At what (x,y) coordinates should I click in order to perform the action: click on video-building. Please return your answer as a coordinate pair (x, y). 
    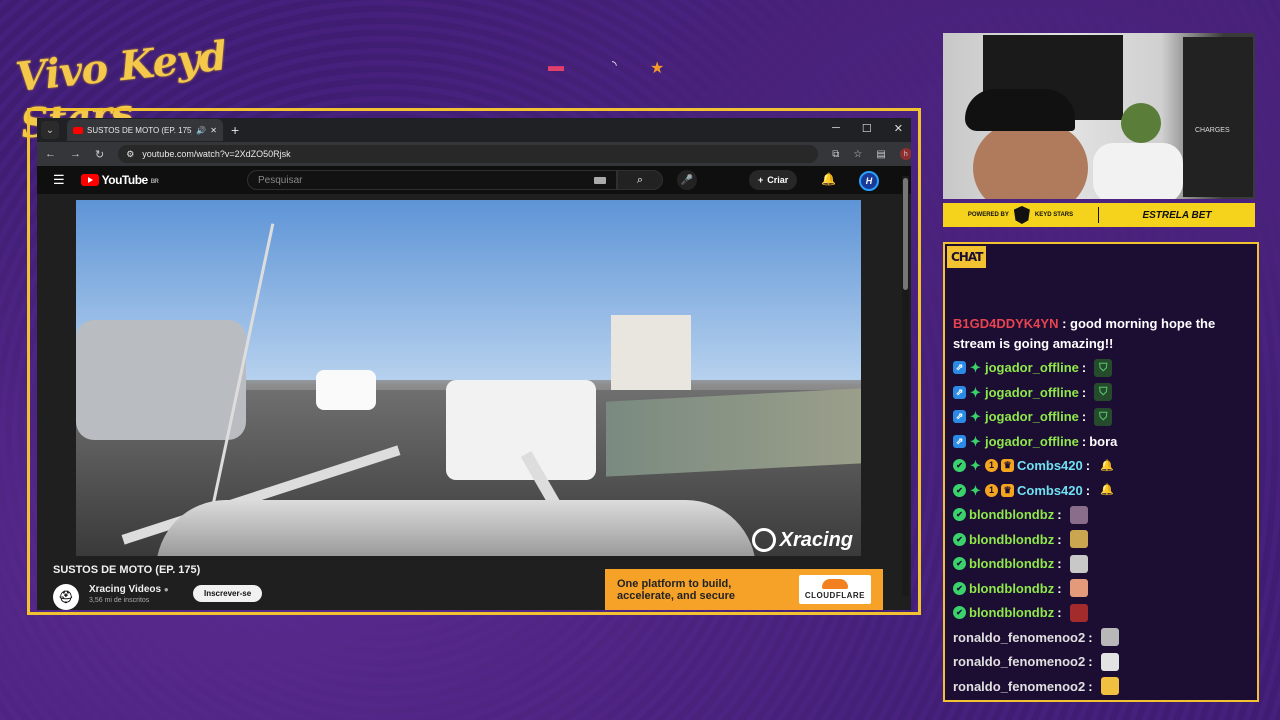
    Looking at the image, I should click on (651, 355).